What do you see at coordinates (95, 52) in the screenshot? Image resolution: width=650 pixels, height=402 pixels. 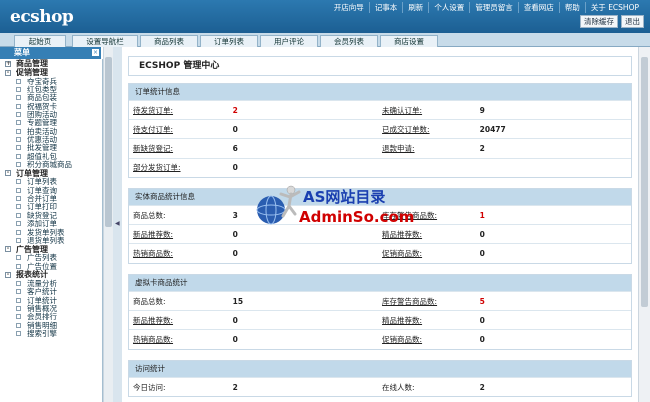 I see `sidebar-close-icon: ×` at bounding box center [95, 52].